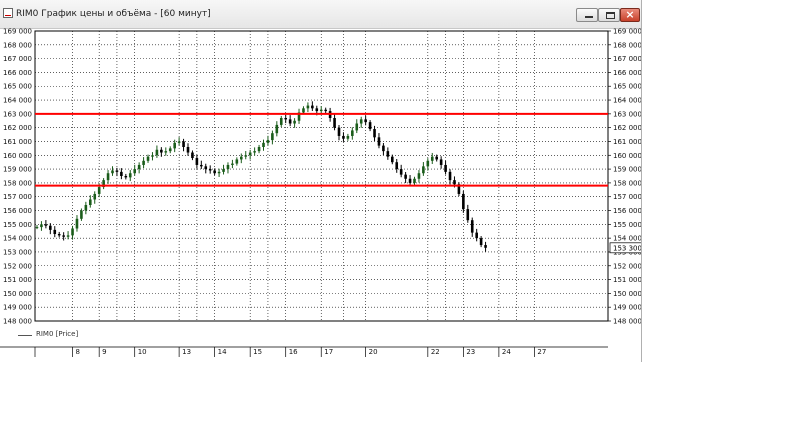 This screenshot has height=438, width=800. Describe the element at coordinates (627, 197) in the screenshot. I see `y-tick-label-right: 157 000` at that location.